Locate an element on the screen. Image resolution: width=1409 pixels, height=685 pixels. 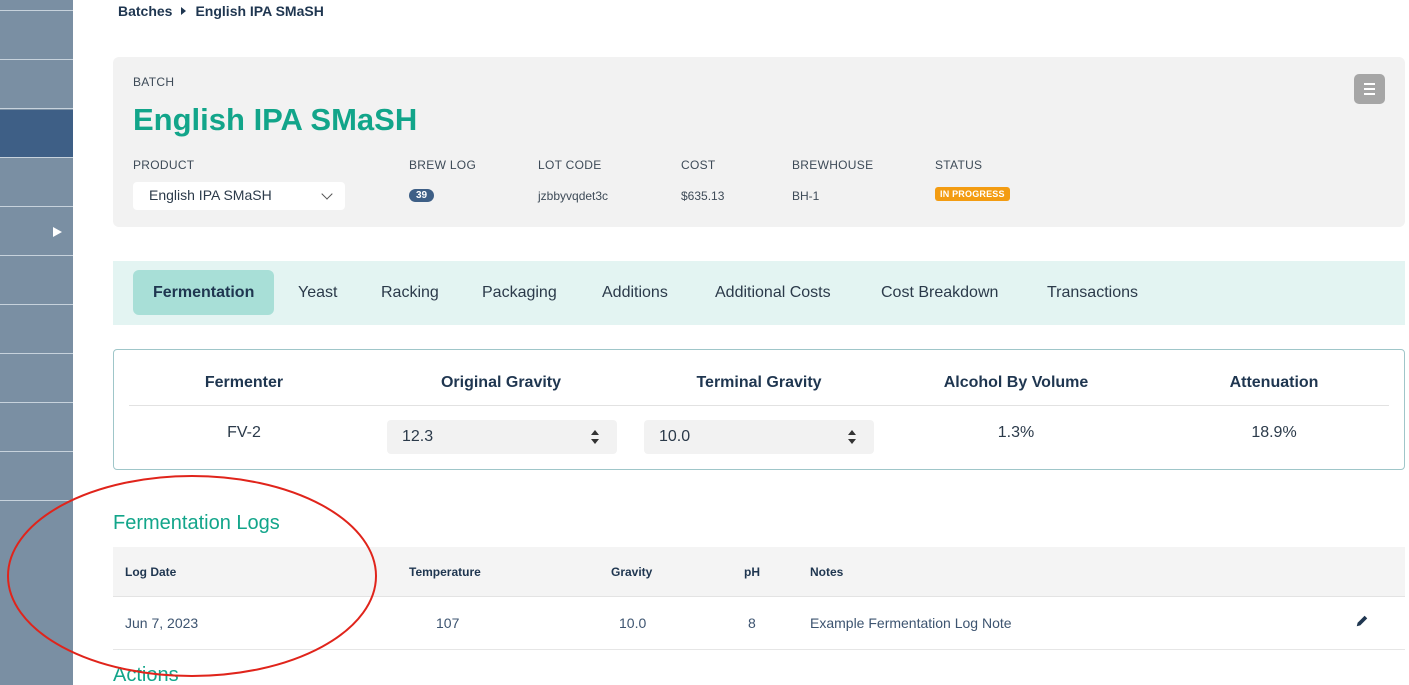
attenuation-value: 18.9% is located at coordinates (1274, 432).